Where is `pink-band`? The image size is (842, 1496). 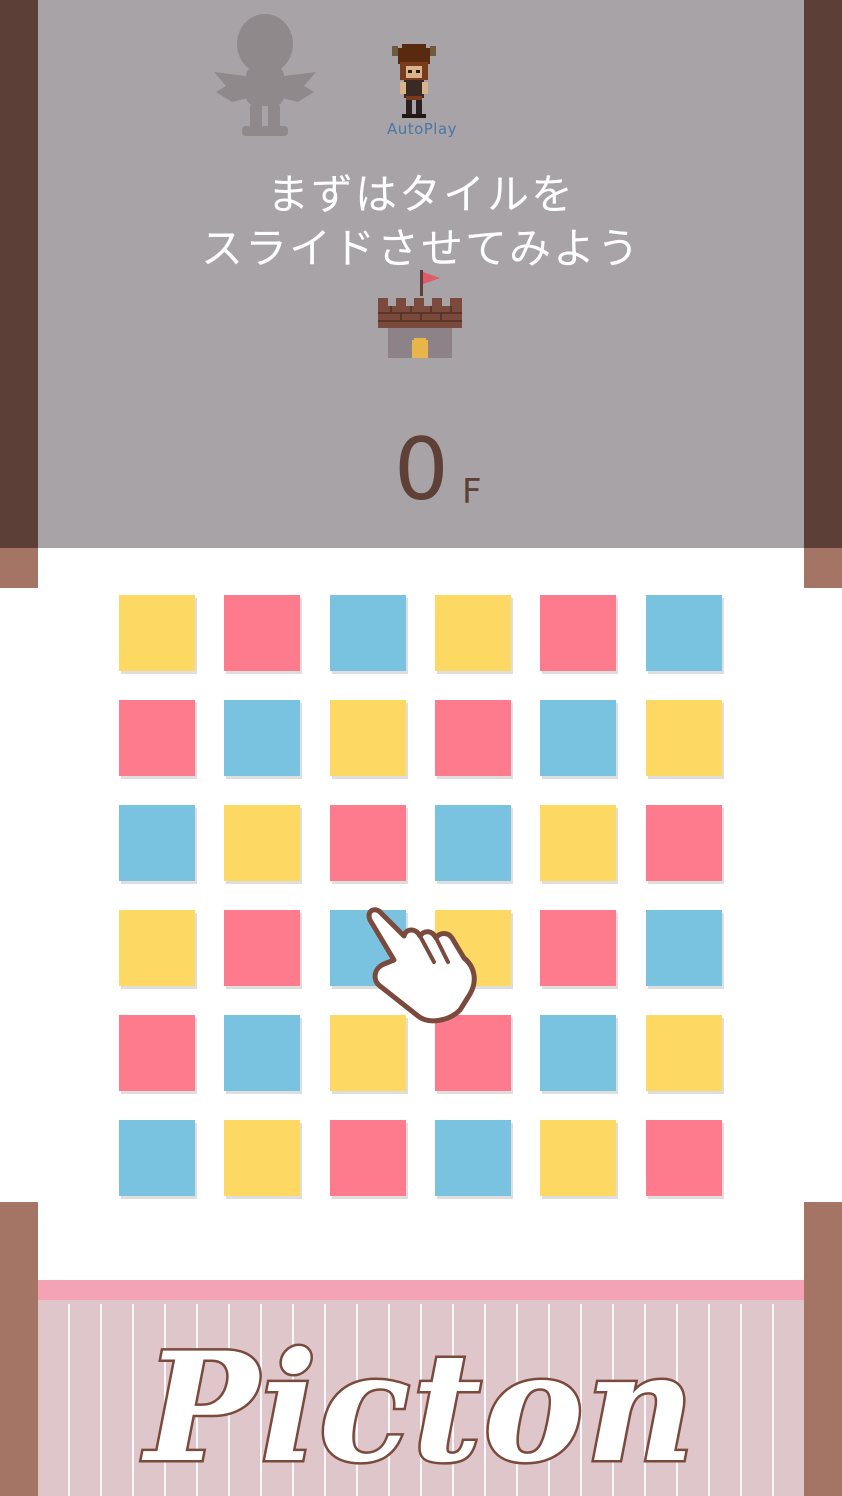 pink-band is located at coordinates (421, 1290).